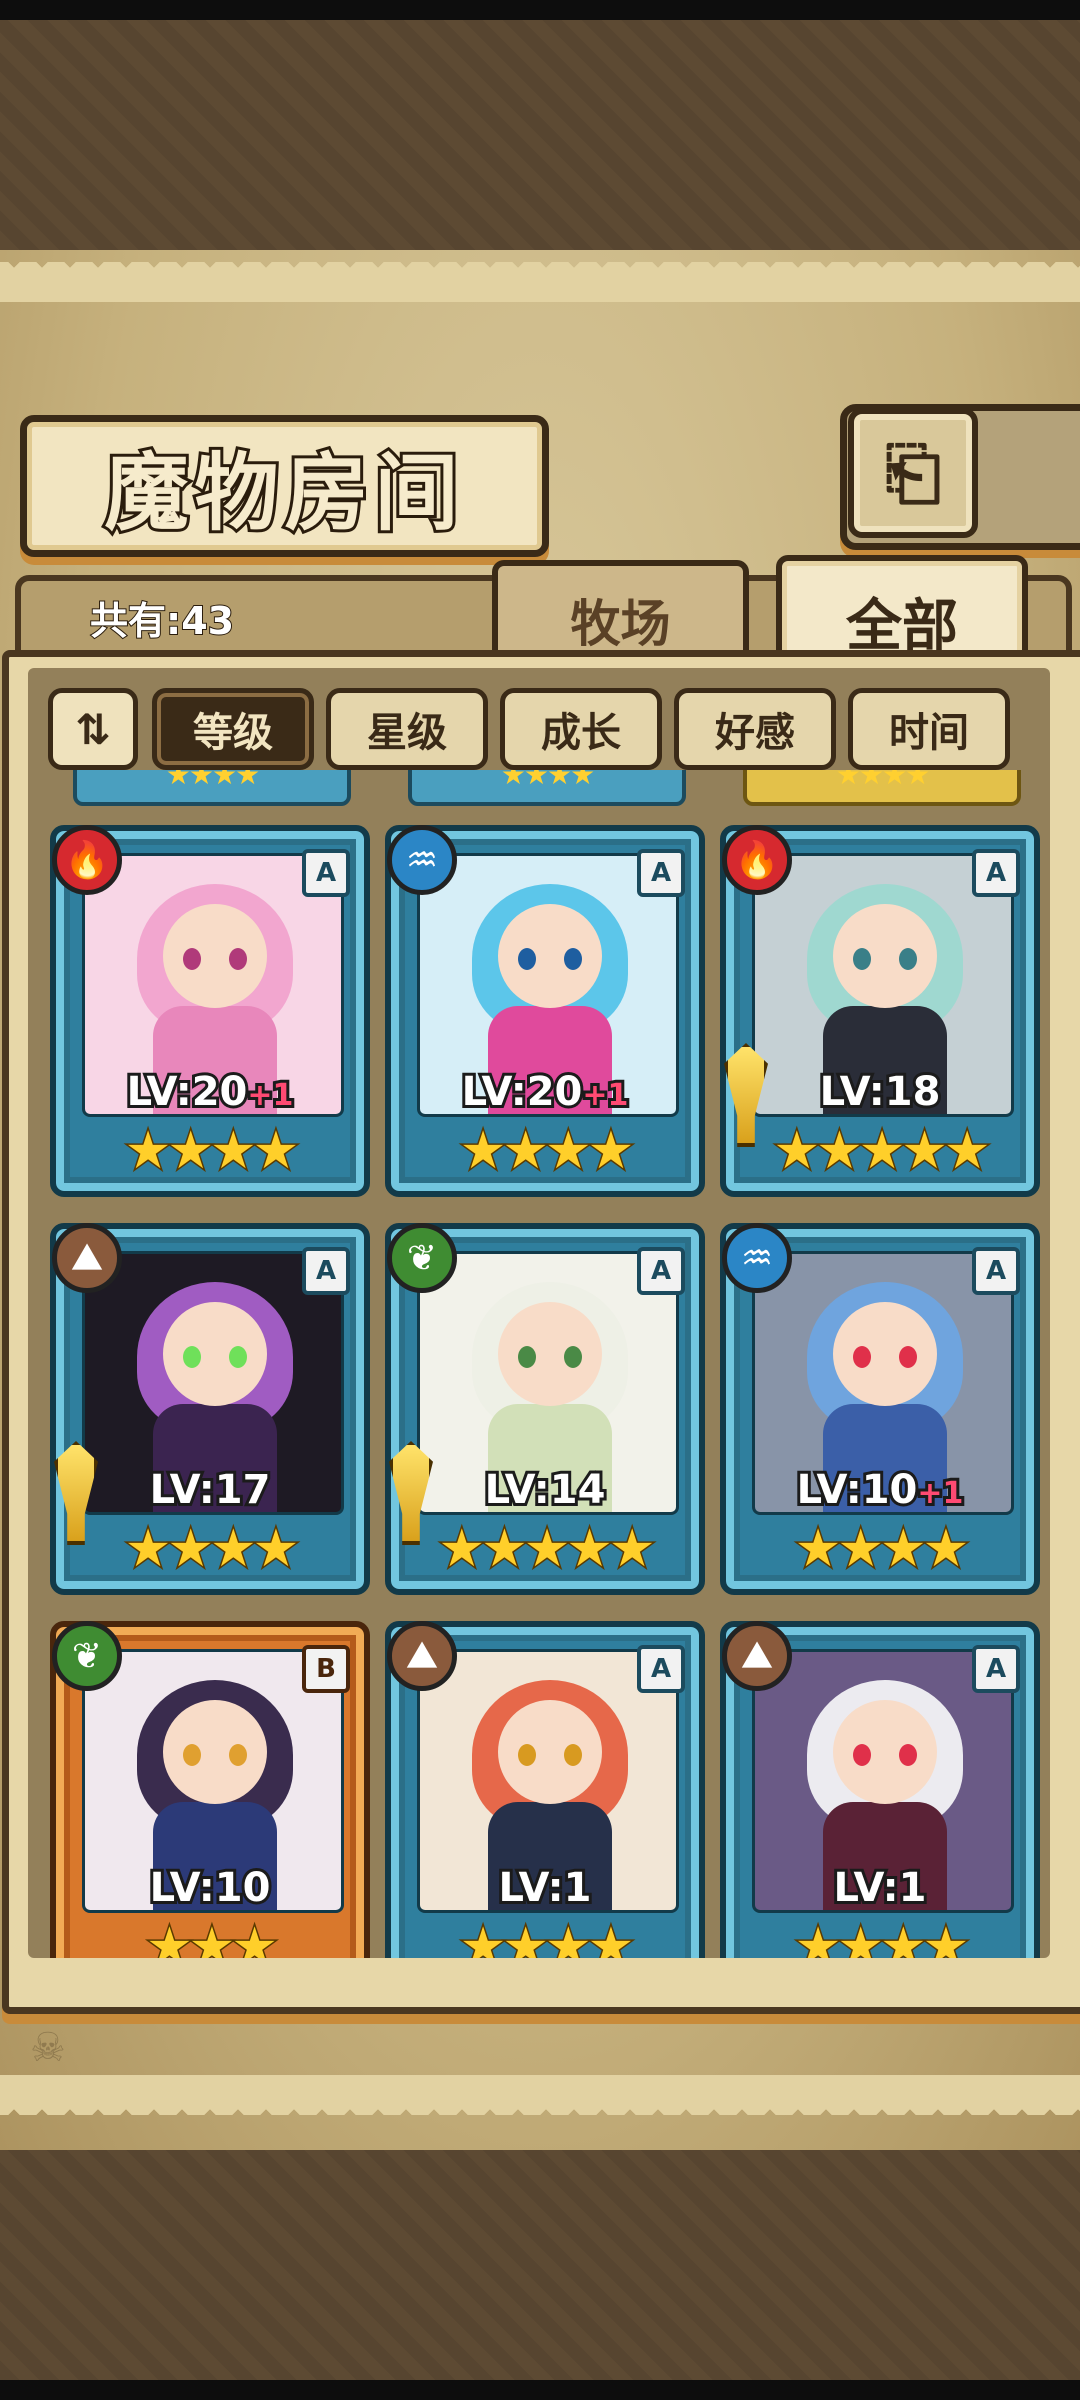 Image resolution: width=1080 pixels, height=2400 pixels. I want to click on sort-bar: ⇅ 等级 星级 成长 好感 时间, so click(548, 726).